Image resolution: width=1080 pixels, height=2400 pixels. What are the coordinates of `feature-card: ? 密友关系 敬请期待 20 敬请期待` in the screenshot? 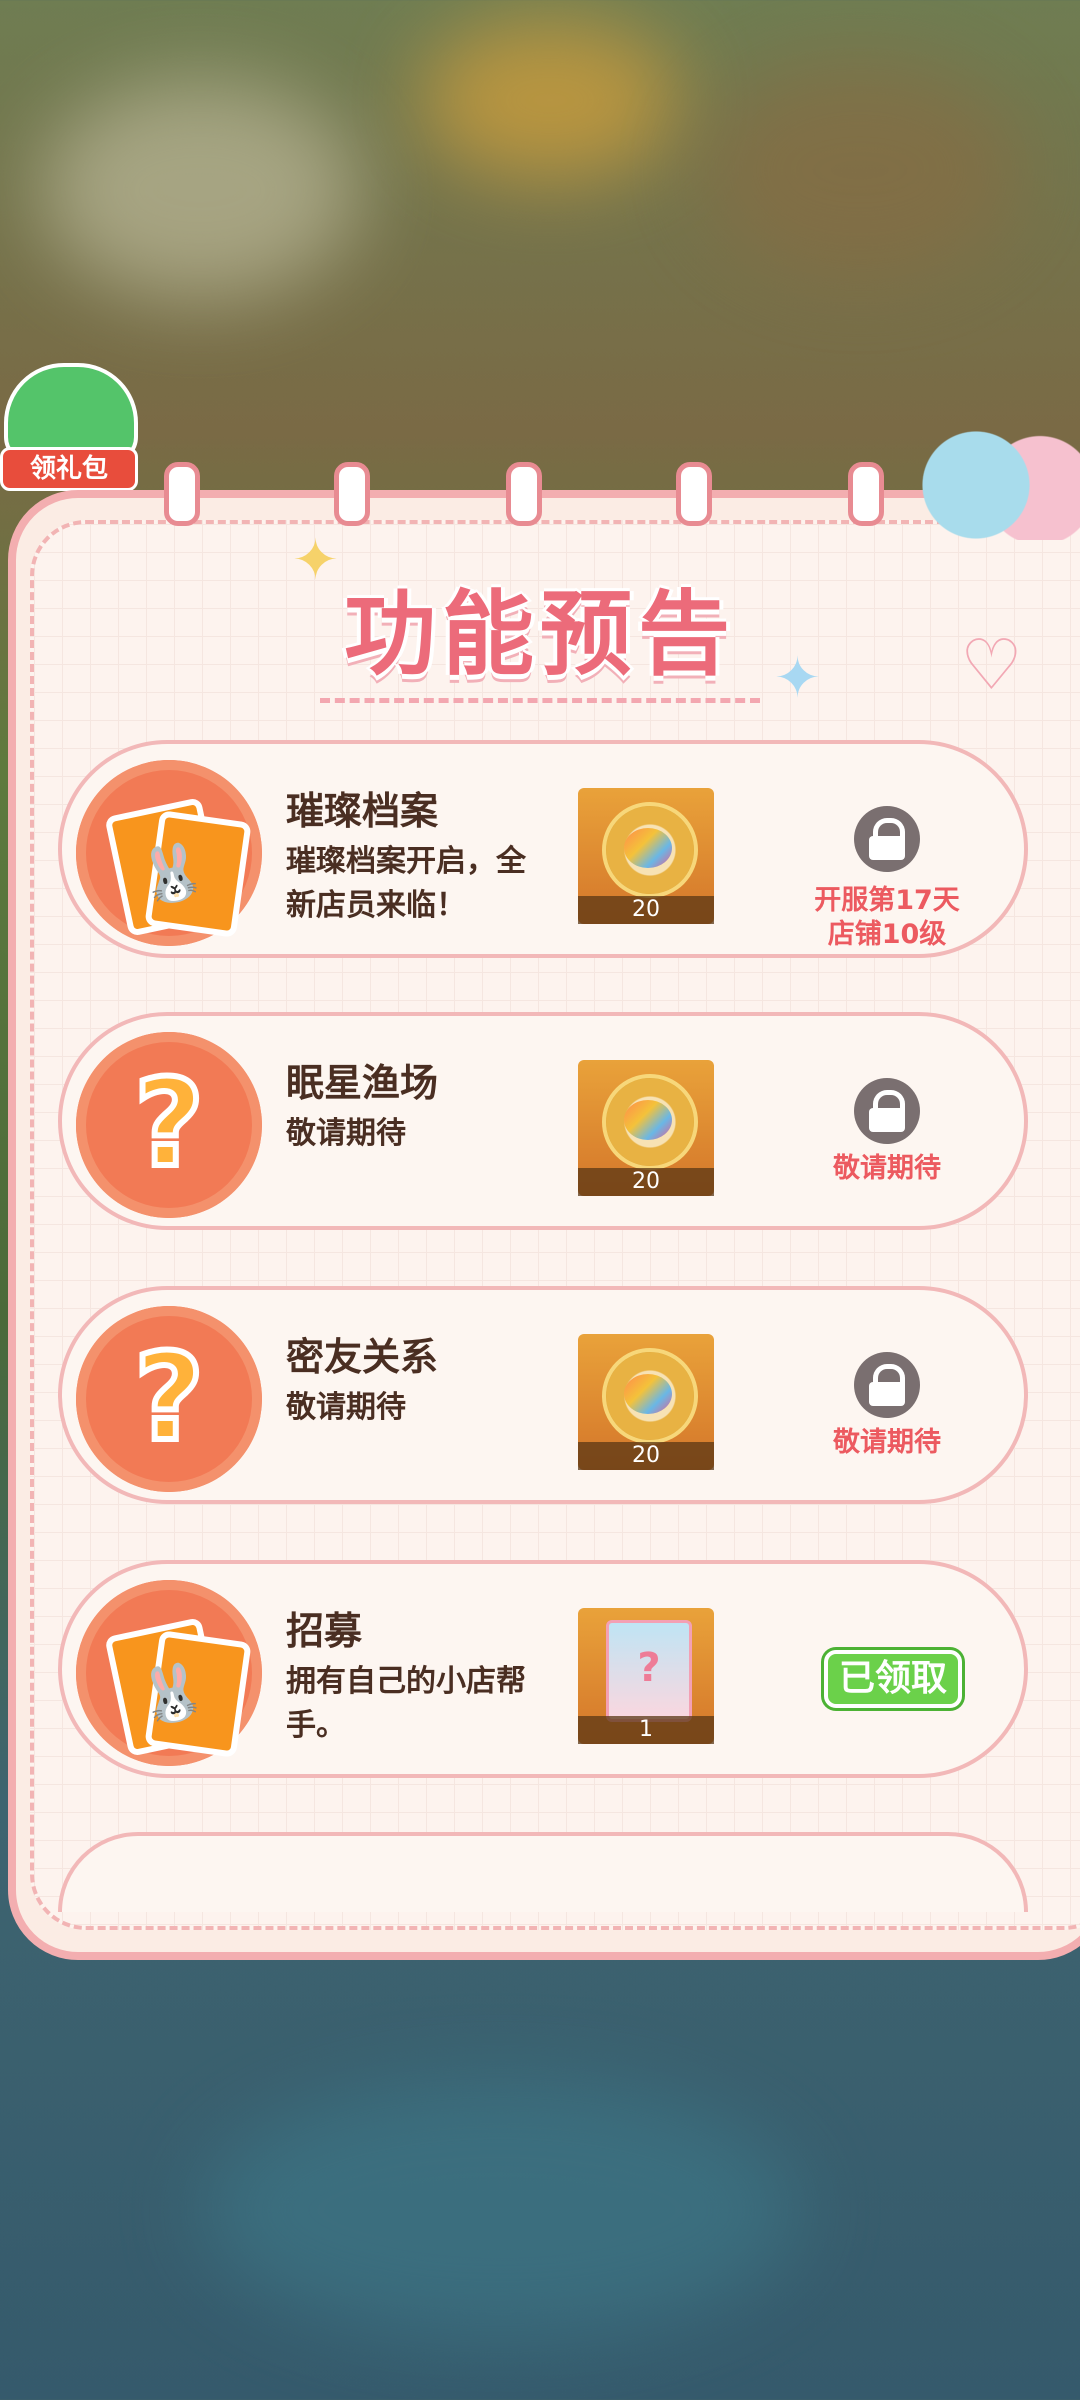 It's located at (543, 1395).